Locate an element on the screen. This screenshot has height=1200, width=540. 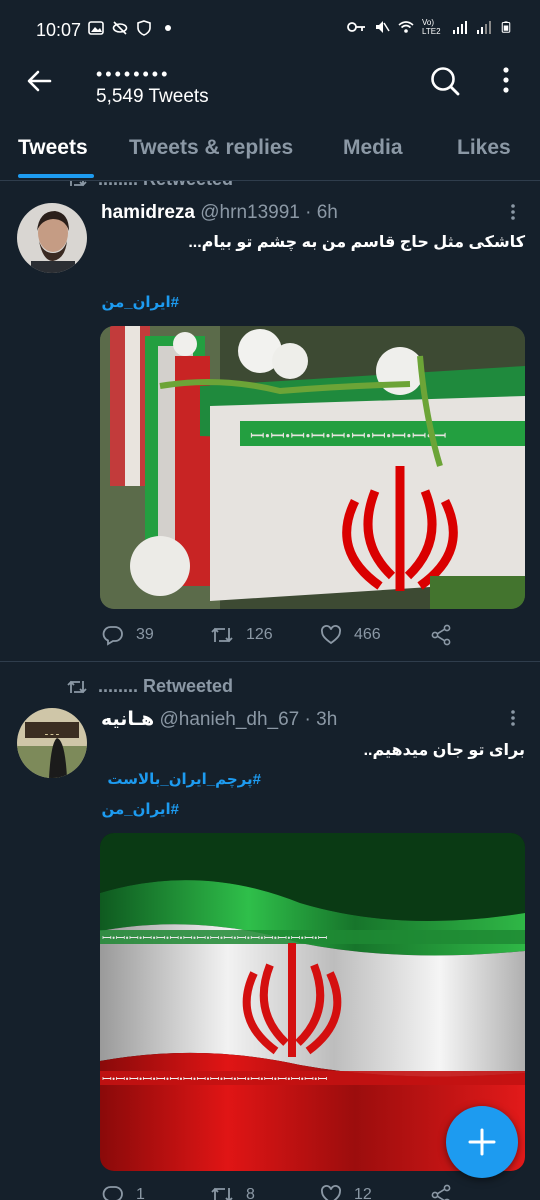
avatar-image is located at coordinates (52, 238).